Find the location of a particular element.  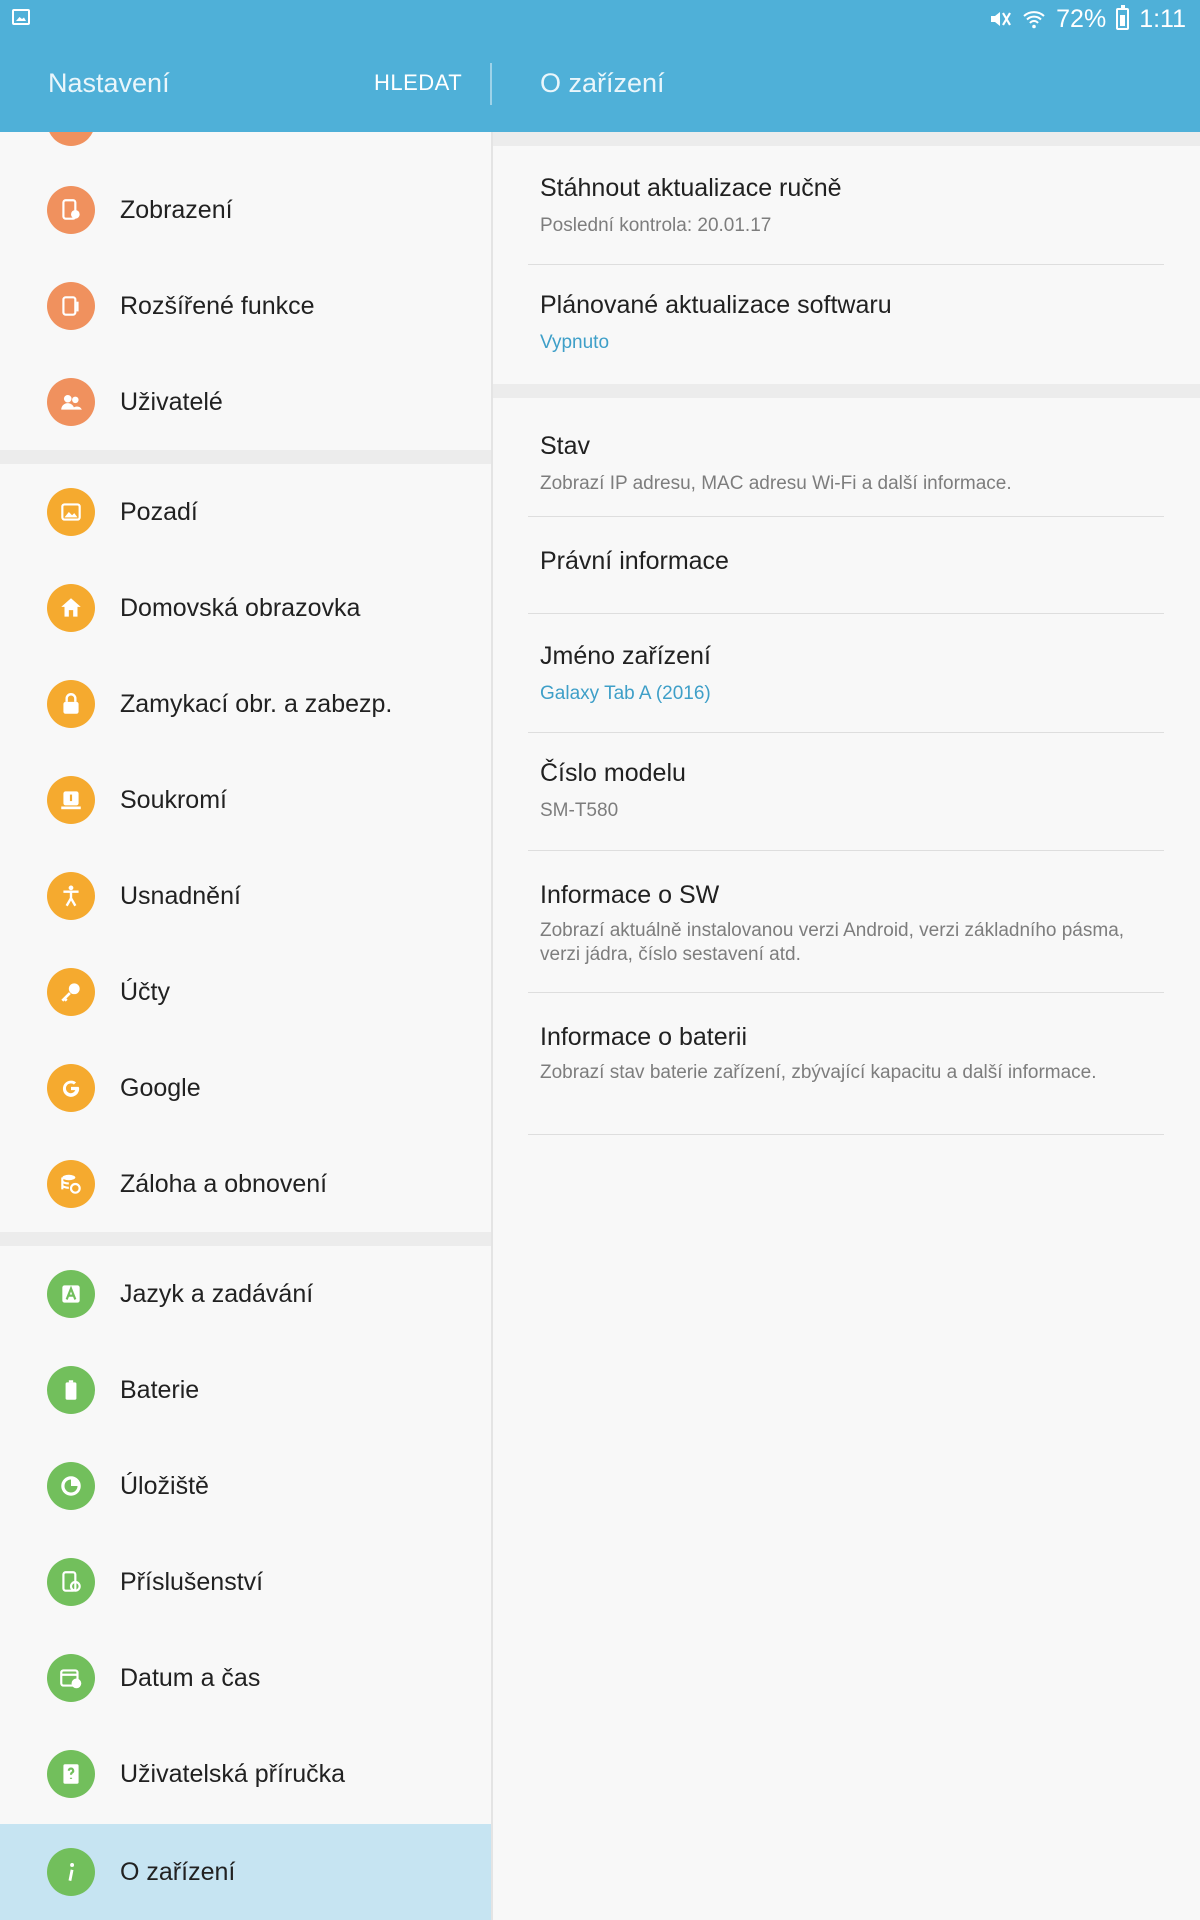

sidebar-item-user-manual: Uživatelská příručka is located at coordinates (245, 1774).